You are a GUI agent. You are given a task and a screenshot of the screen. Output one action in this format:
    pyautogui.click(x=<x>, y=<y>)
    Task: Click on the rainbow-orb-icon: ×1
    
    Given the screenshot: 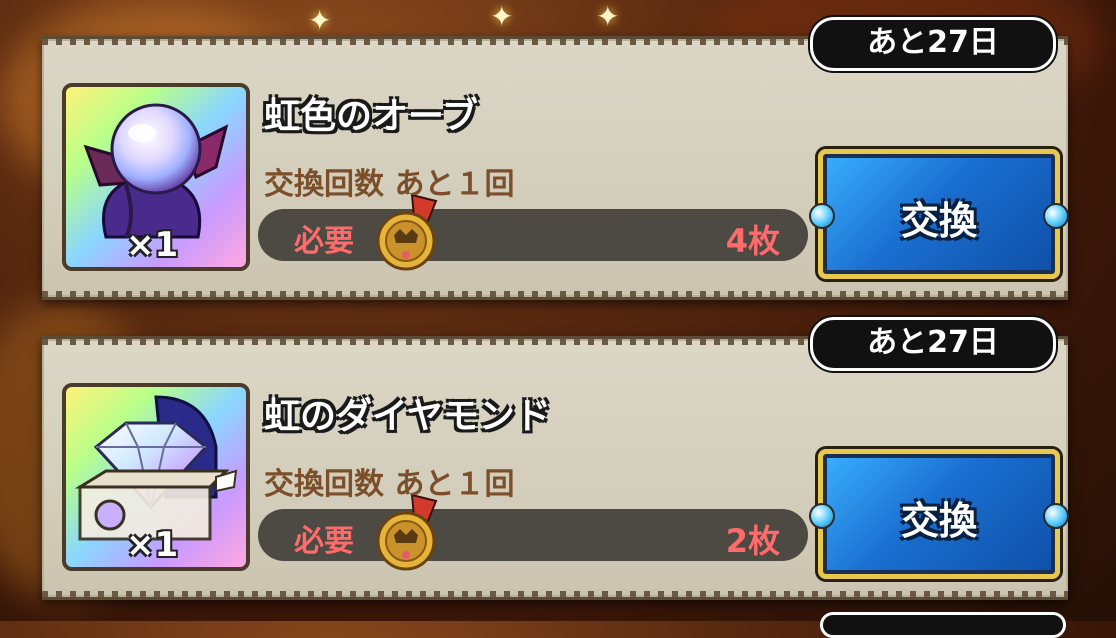 What is the action you would take?
    pyautogui.click(x=156, y=177)
    